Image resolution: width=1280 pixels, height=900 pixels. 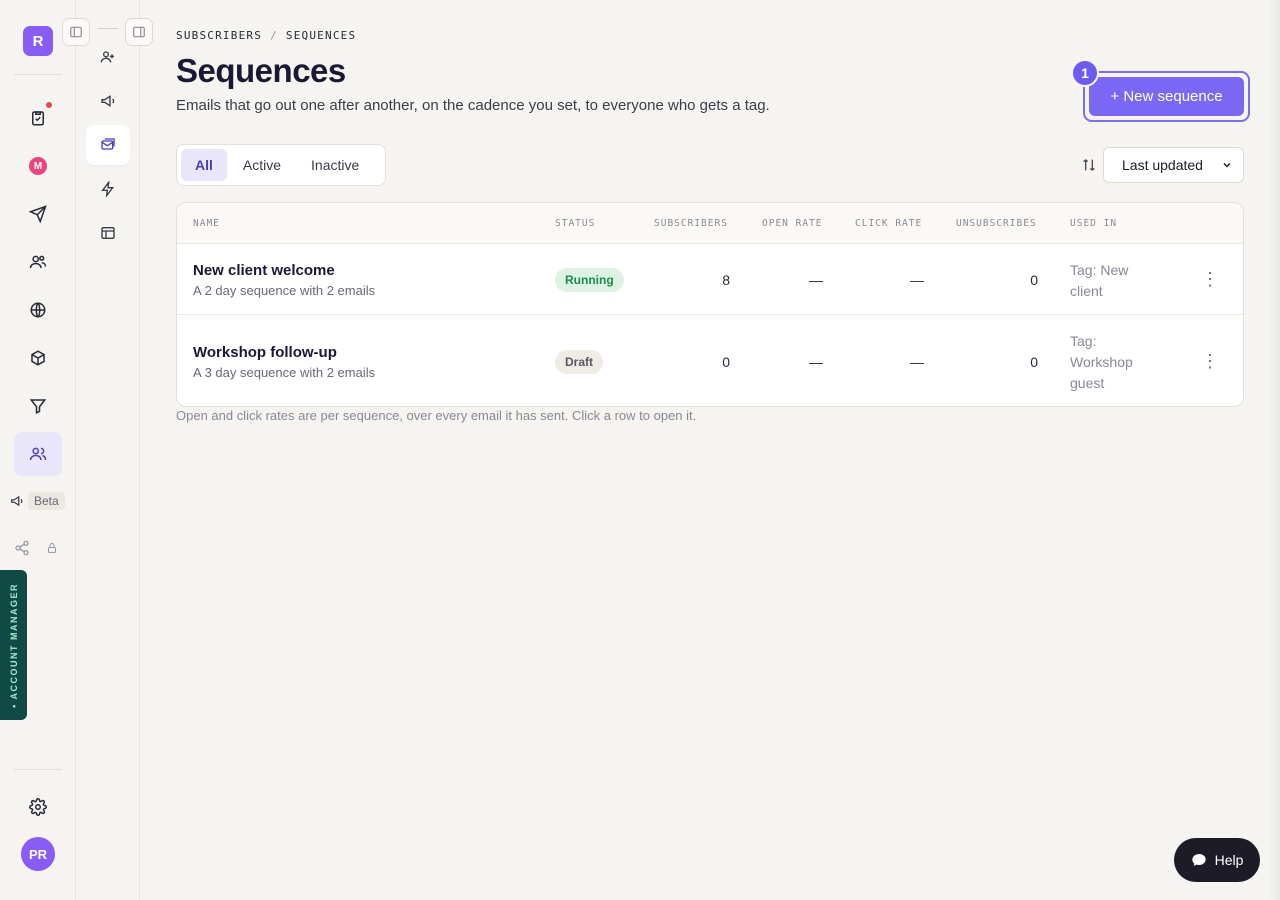 What do you see at coordinates (206, 223) in the screenshot?
I see `column-header-name: NAME` at bounding box center [206, 223].